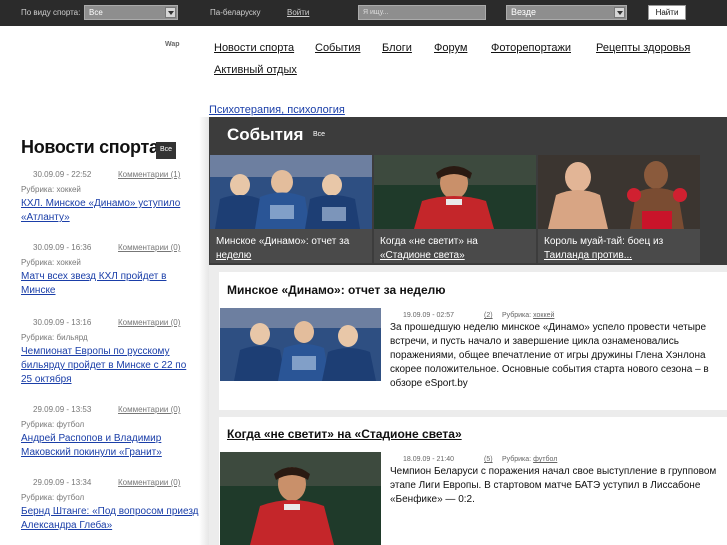 This screenshot has height=545, width=727. I want to click on search-scope-value: Везде, so click(523, 12).